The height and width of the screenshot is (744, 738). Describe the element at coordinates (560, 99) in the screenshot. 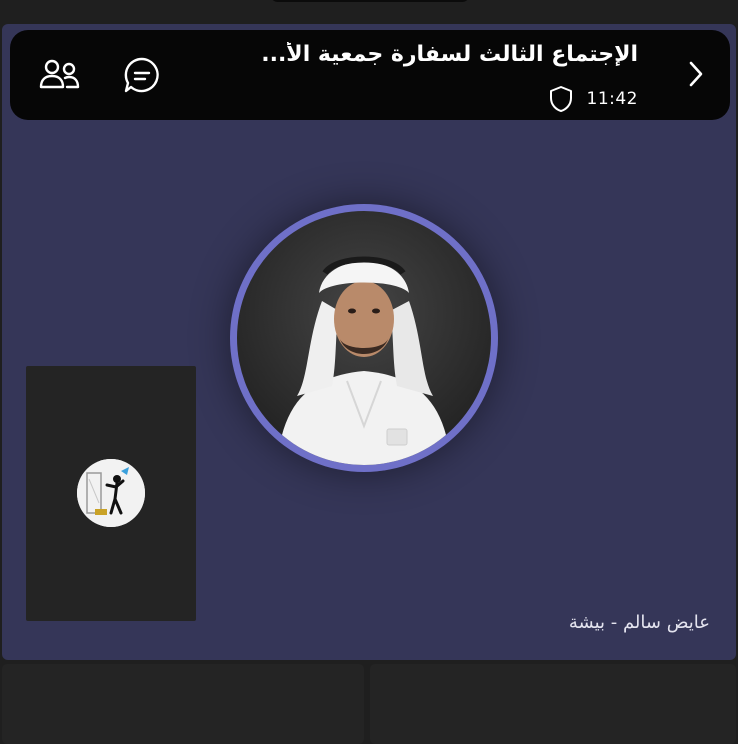

I see `shield-icon` at that location.